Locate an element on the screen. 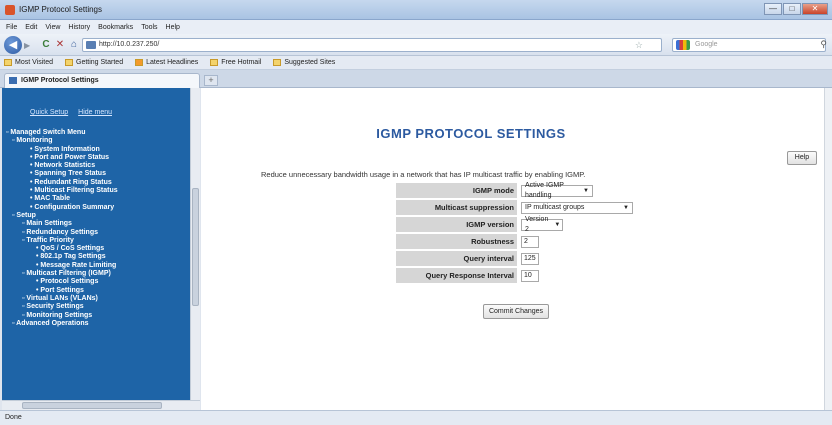 The image size is (832, 425). menu-edit: Edit is located at coordinates (31, 27).